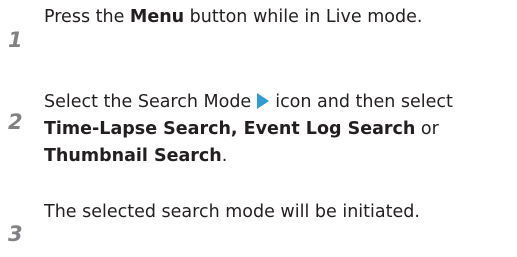 This screenshot has width=517, height=257. I want to click on step-text-part: icon and then select, so click(364, 102).